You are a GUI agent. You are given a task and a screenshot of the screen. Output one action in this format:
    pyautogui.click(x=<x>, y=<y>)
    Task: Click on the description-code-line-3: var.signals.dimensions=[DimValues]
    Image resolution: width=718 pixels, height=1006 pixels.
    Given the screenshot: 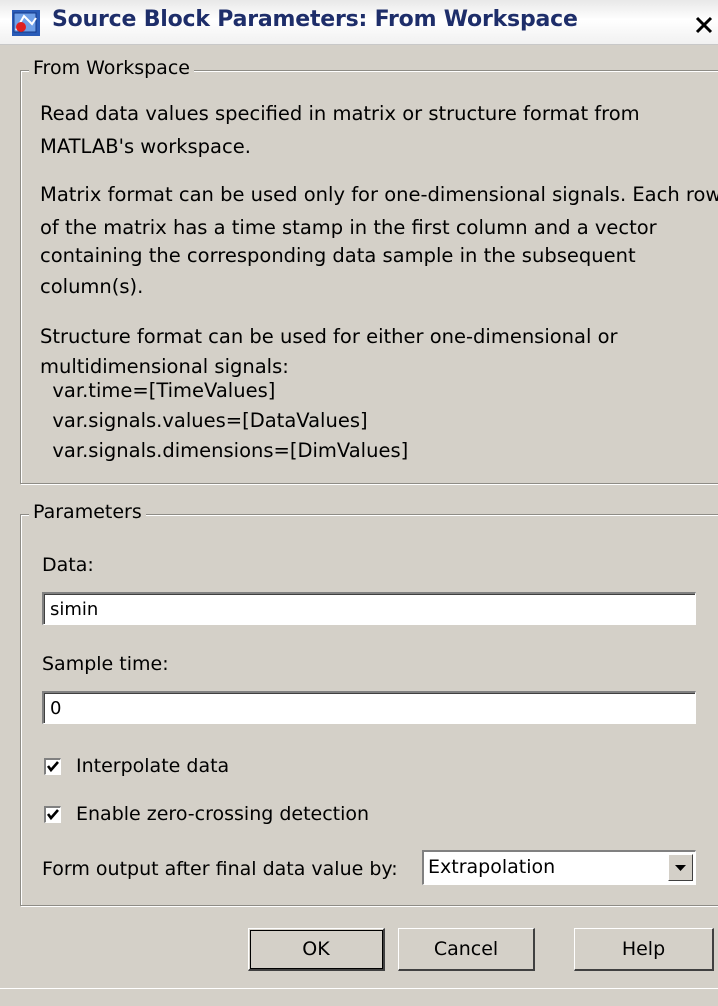 What is the action you would take?
    pyautogui.click(x=224, y=450)
    